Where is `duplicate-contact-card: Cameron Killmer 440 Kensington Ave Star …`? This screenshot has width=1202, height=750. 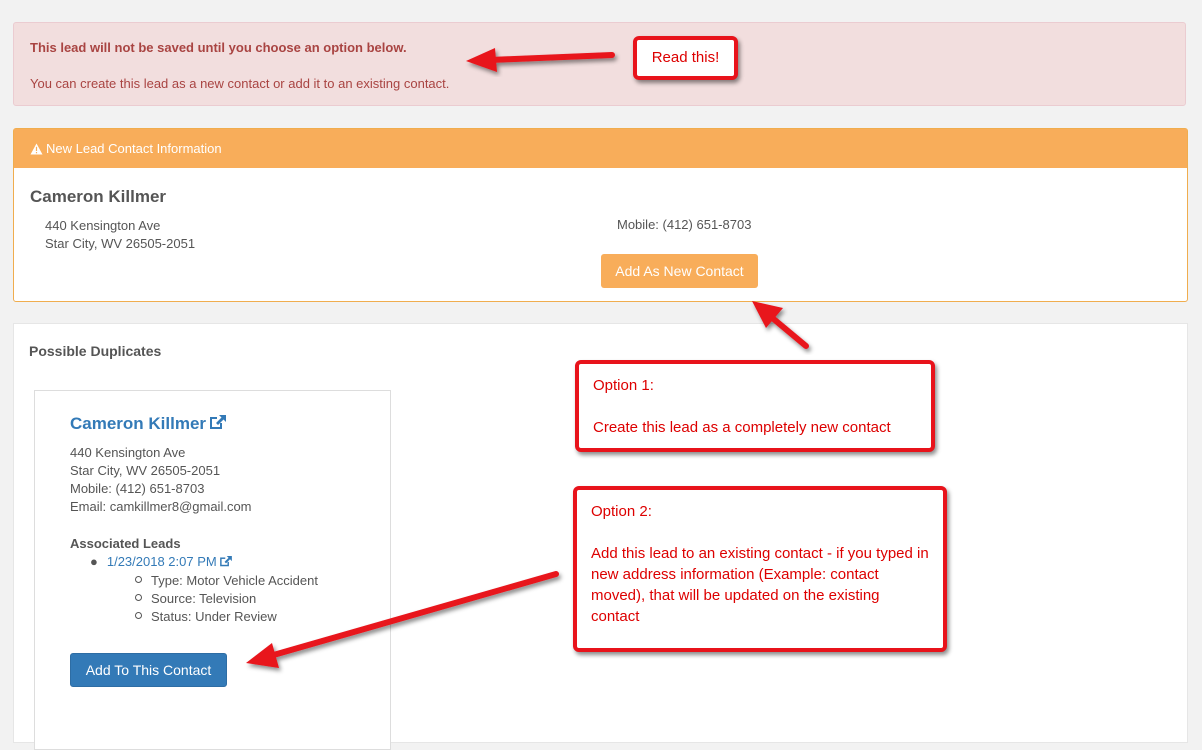
duplicate-contact-card: Cameron Killmer 440 Kensington Ave Star … is located at coordinates (212, 570).